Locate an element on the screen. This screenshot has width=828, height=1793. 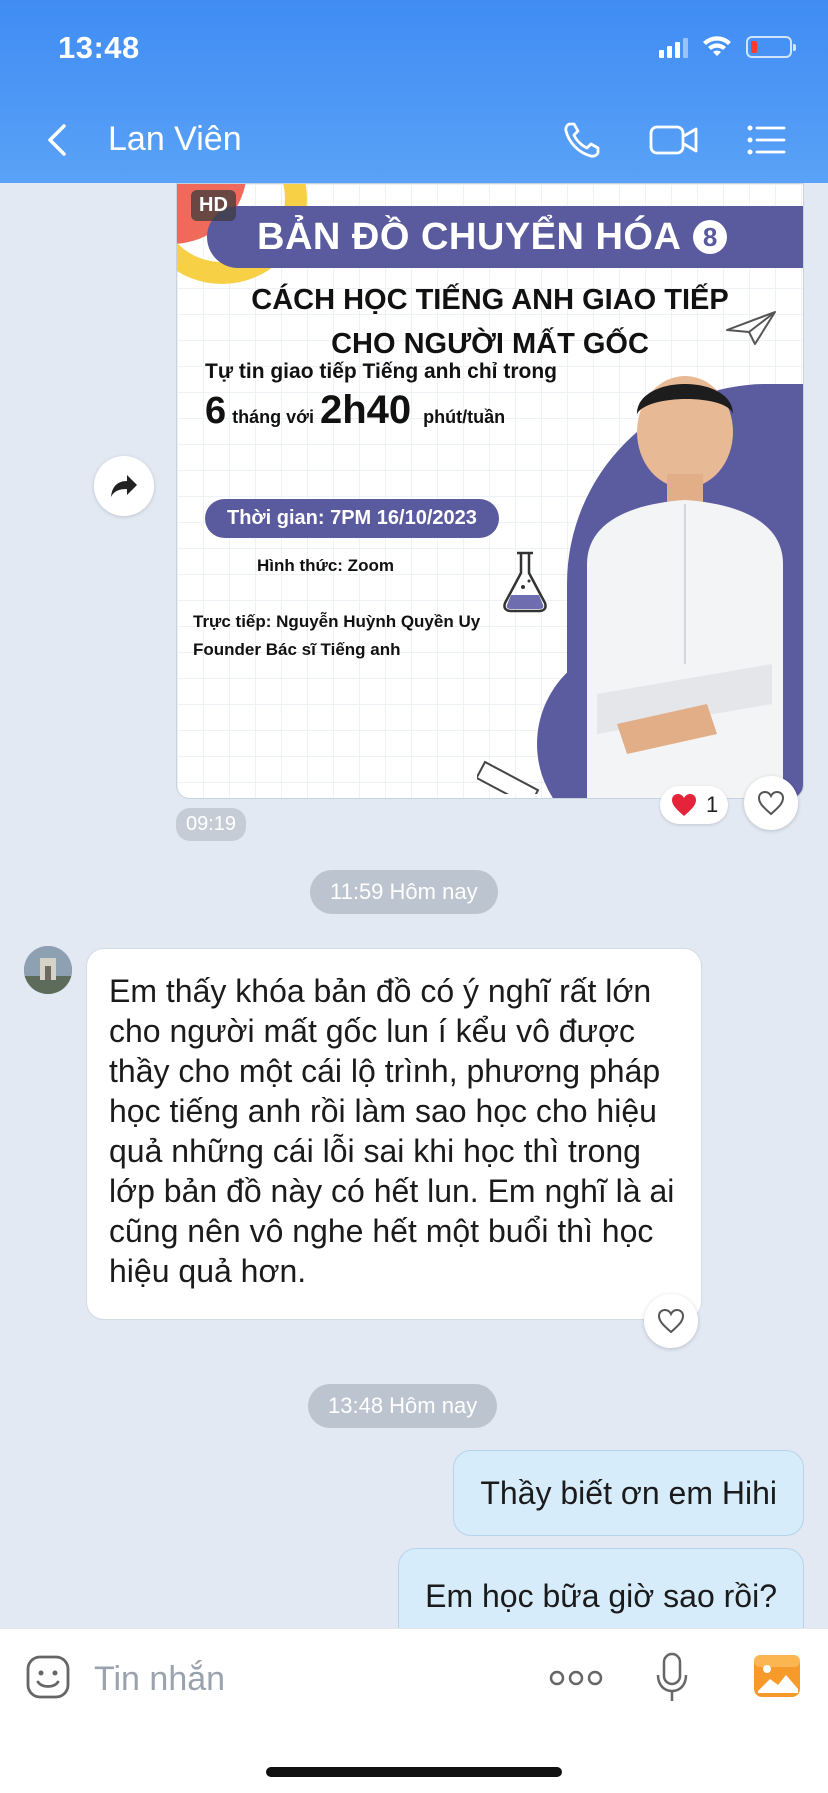
poster-title: BẢN ĐỒ CHUYỂN HÓA 8 is located at coordinates (505, 237).